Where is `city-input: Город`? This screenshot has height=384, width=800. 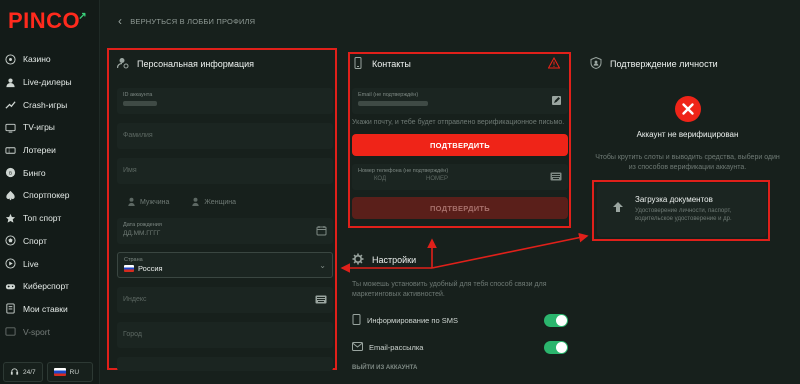 city-input: Город is located at coordinates (225, 335).